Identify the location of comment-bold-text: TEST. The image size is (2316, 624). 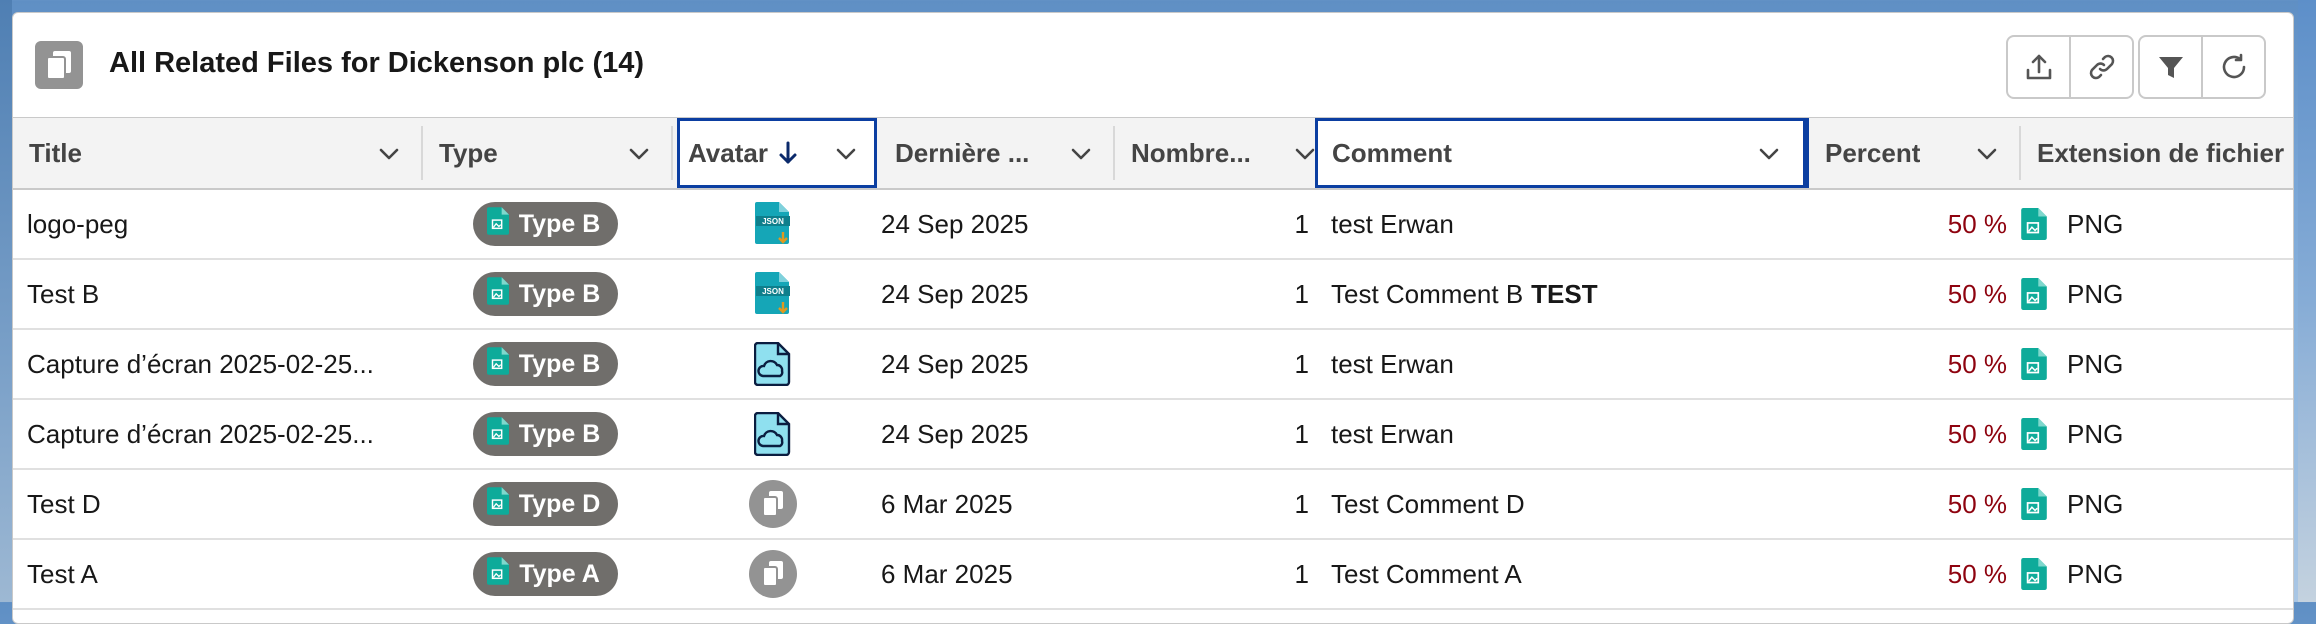
(1564, 293).